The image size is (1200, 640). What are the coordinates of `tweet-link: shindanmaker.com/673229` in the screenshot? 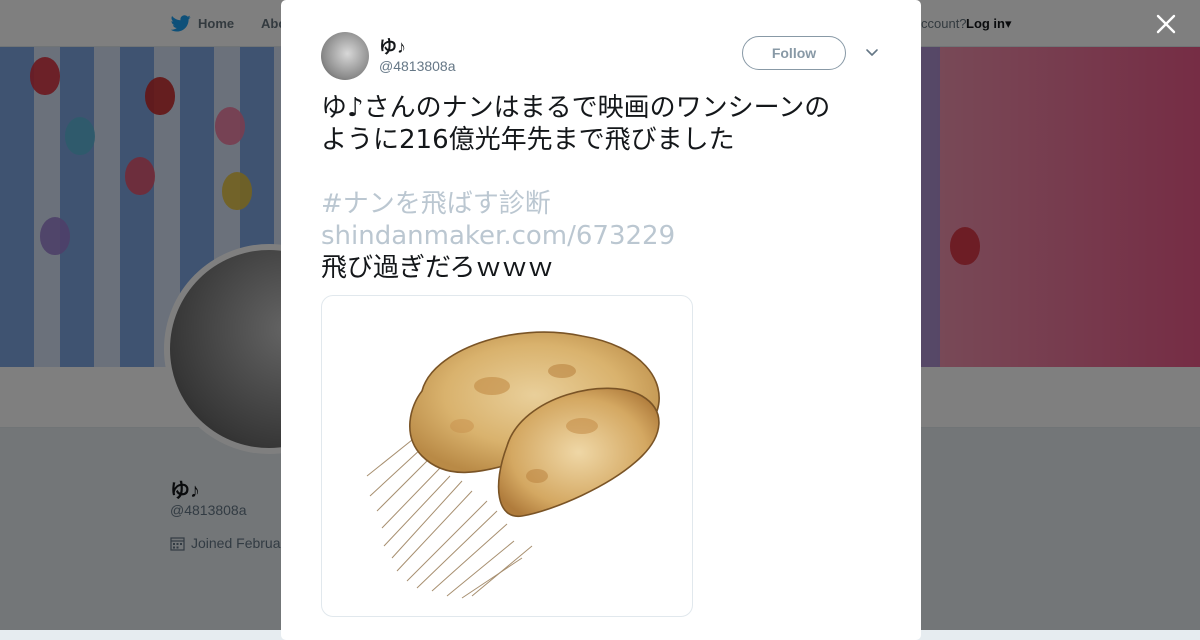 It's located at (601, 236).